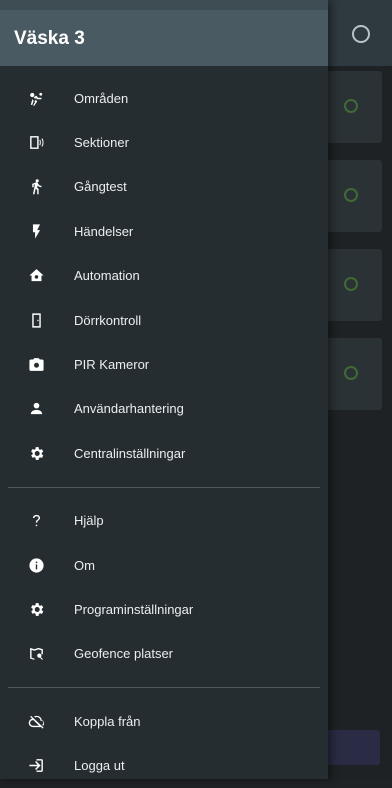 The width and height of the screenshot is (392, 788). What do you see at coordinates (164, 231) in the screenshot?
I see `menu-item-handelser: Händelser` at bounding box center [164, 231].